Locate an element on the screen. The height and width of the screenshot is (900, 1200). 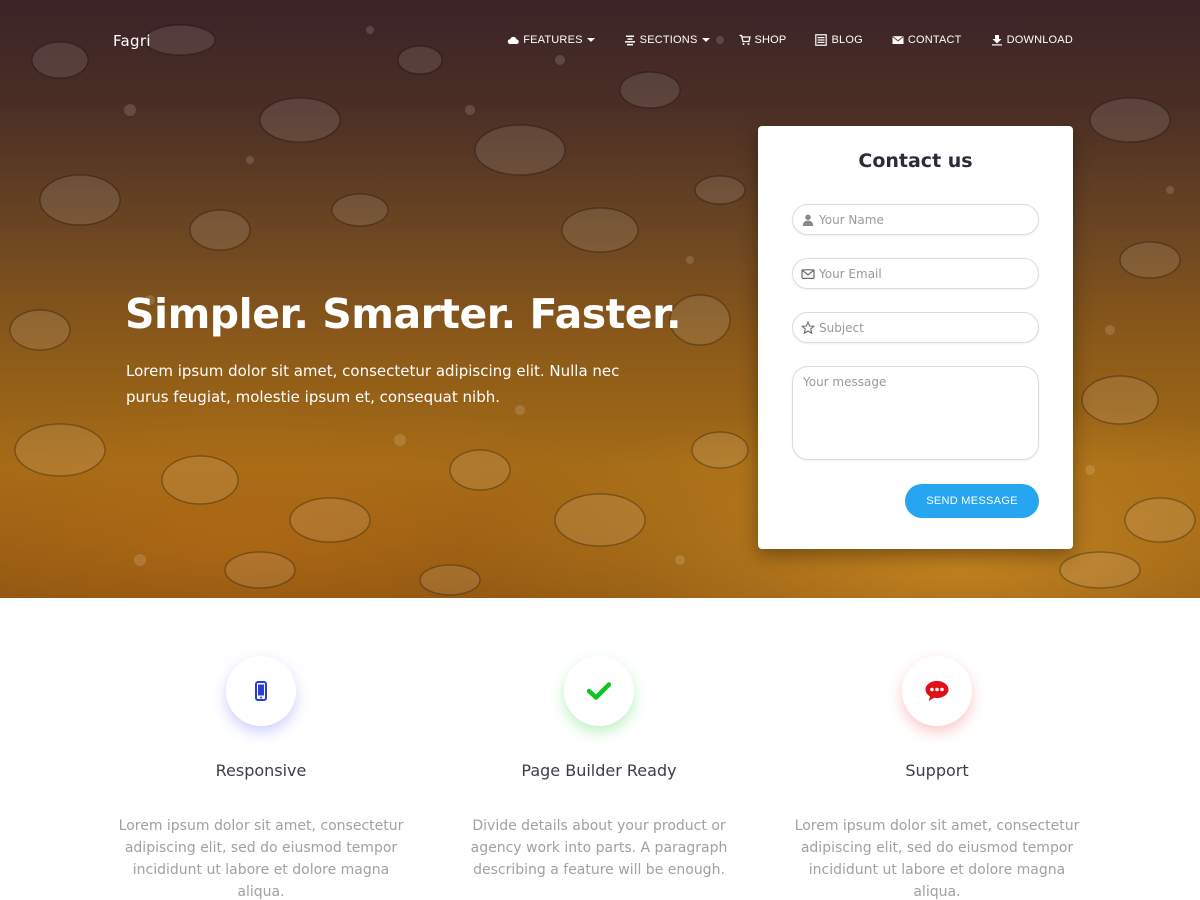
send-message-button: SEND MESSAGE is located at coordinates (972, 501).